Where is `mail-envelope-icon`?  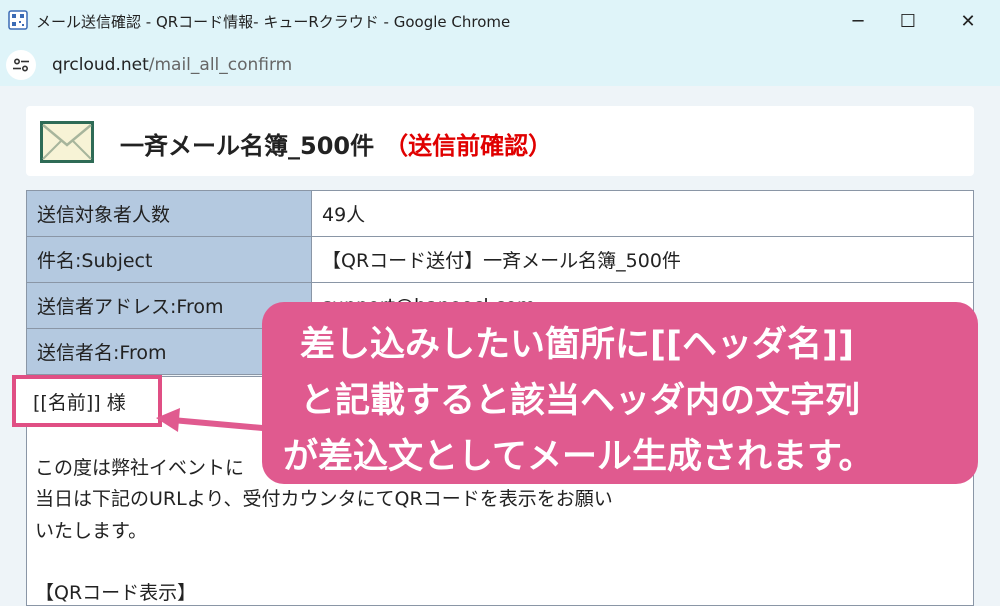 mail-envelope-icon is located at coordinates (67, 142).